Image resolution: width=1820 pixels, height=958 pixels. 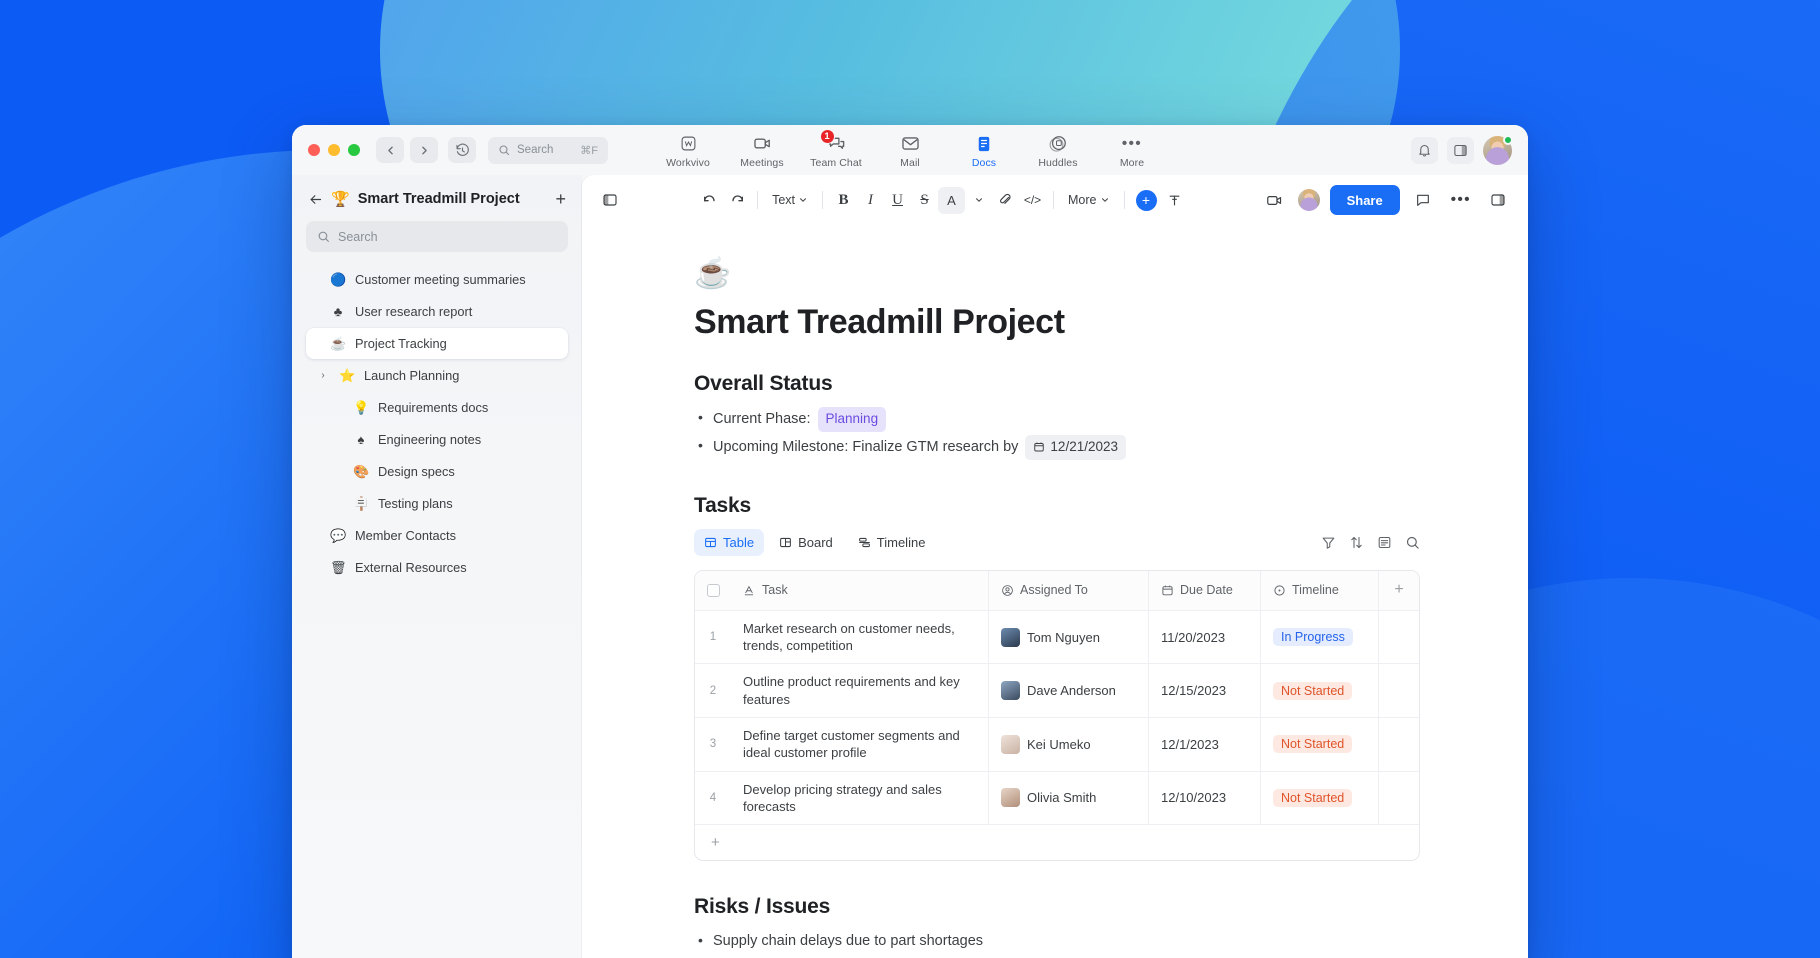 What do you see at coordinates (1328, 542) in the screenshot?
I see `filter-button` at bounding box center [1328, 542].